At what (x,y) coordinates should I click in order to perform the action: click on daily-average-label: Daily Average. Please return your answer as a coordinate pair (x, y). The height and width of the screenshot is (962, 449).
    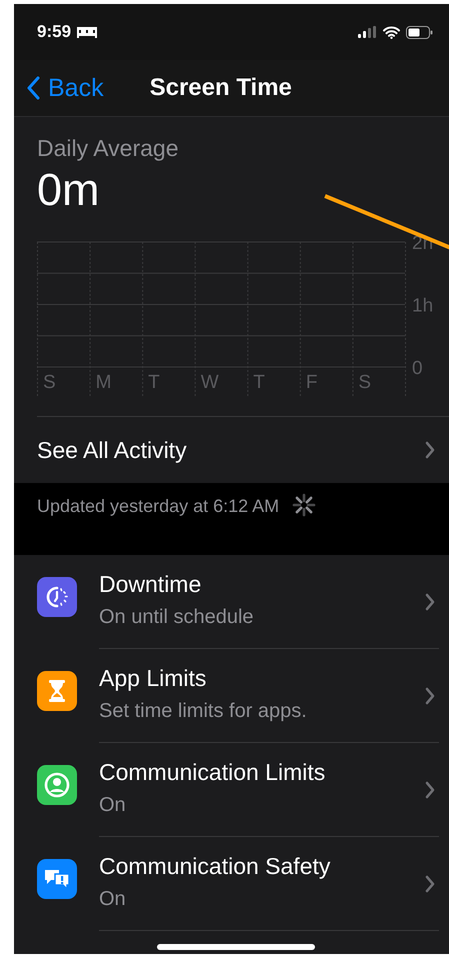
    Looking at the image, I should click on (108, 148).